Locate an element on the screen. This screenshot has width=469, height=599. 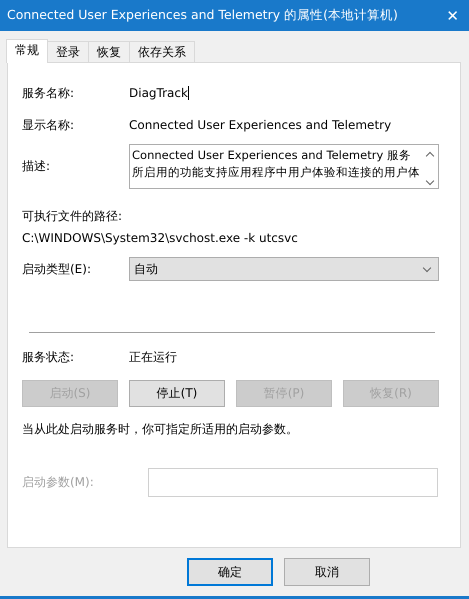
field-label: 启动参数(M): is located at coordinates (58, 482).